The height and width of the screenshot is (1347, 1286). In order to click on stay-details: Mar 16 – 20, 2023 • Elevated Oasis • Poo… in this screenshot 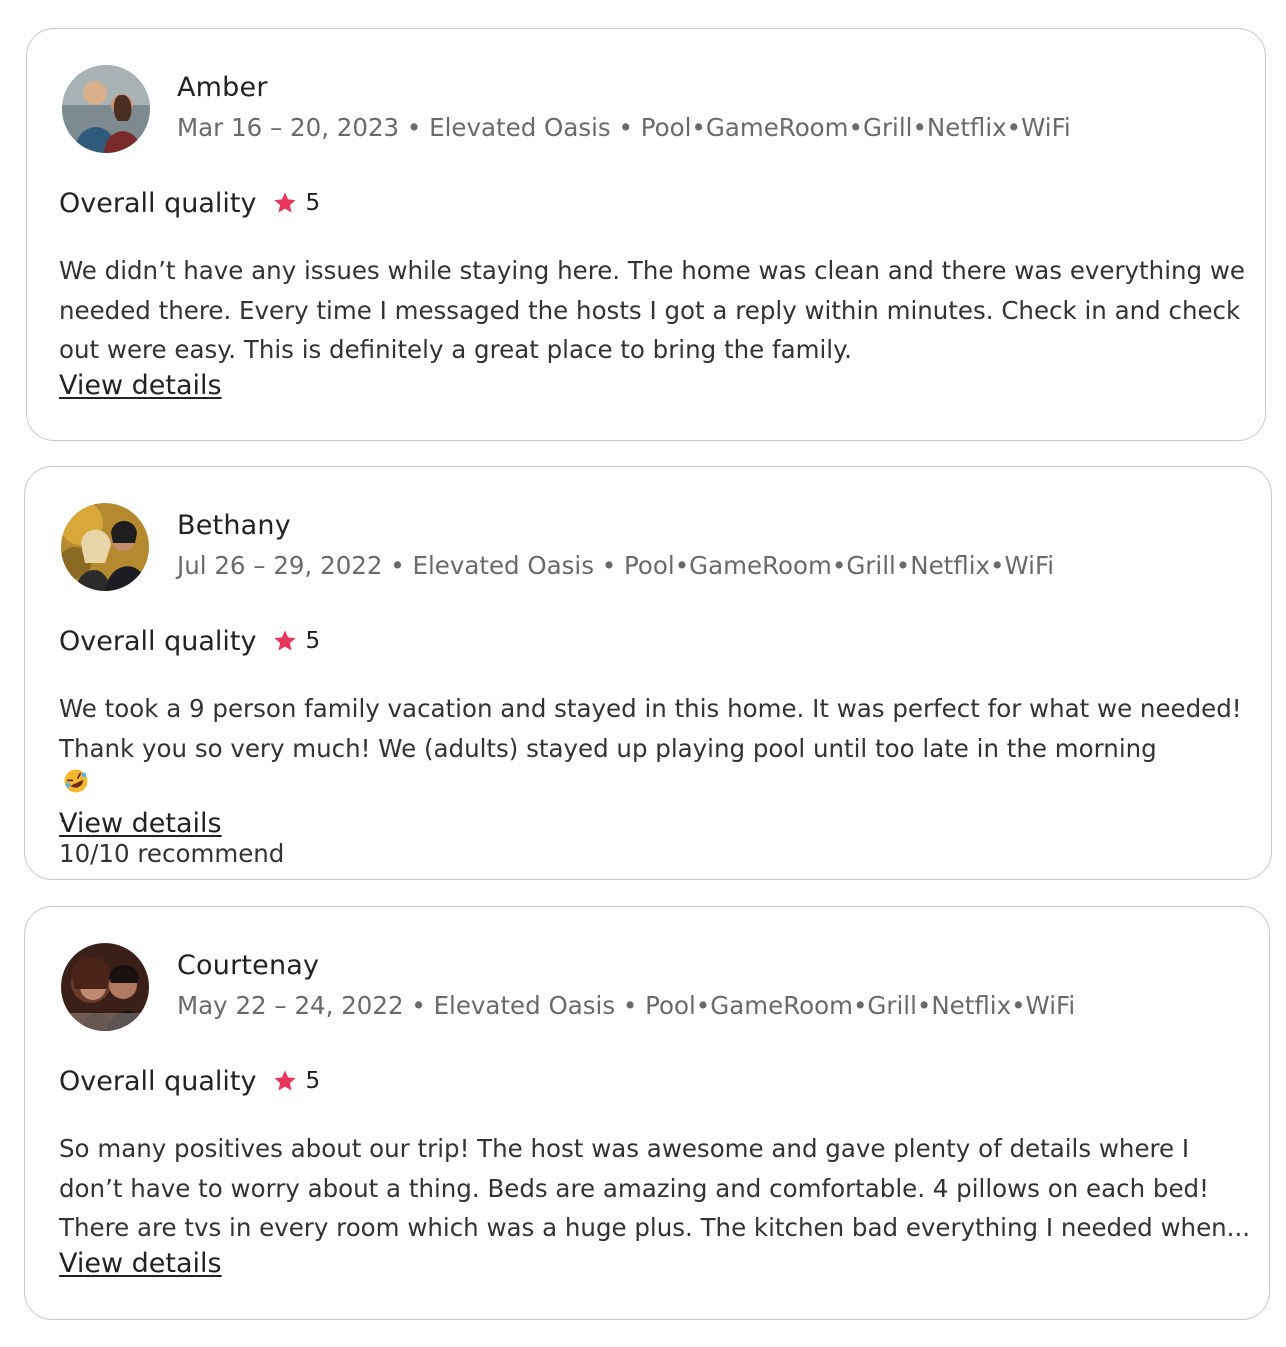, I will do `click(624, 127)`.